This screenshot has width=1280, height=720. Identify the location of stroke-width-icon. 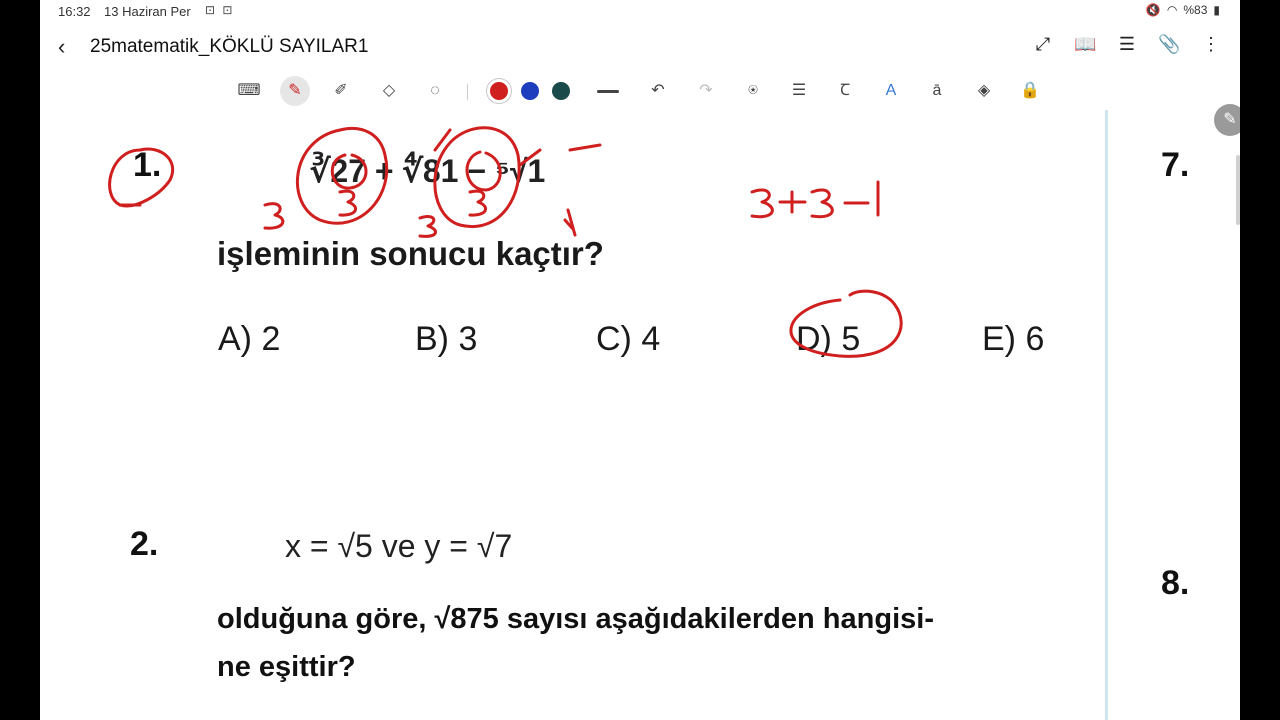
(608, 91).